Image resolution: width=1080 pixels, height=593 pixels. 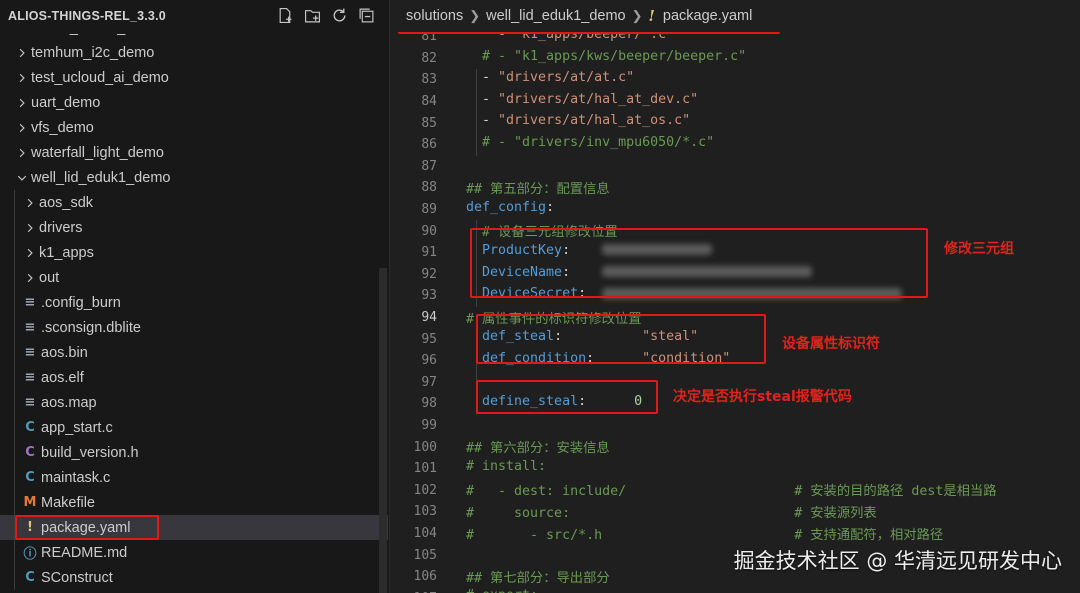 What do you see at coordinates (429, 425) in the screenshot?
I see `line-number: 99` at bounding box center [429, 425].